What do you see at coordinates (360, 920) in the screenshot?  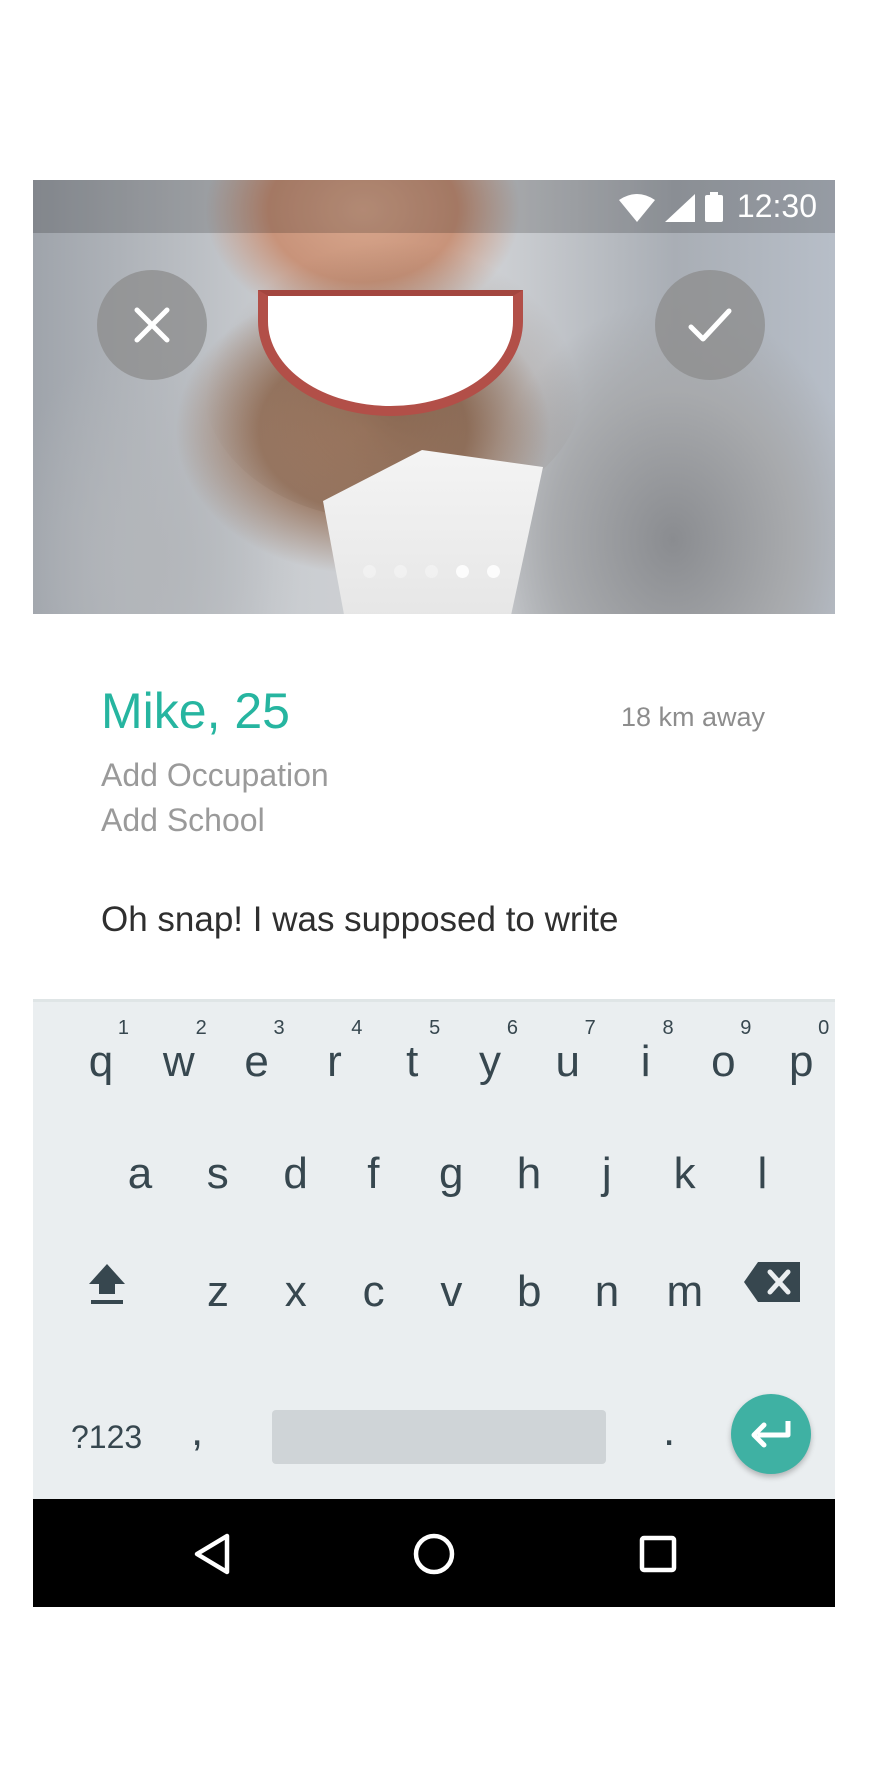 I see `bio-input: Oh snap! I was supposed to write` at bounding box center [360, 920].